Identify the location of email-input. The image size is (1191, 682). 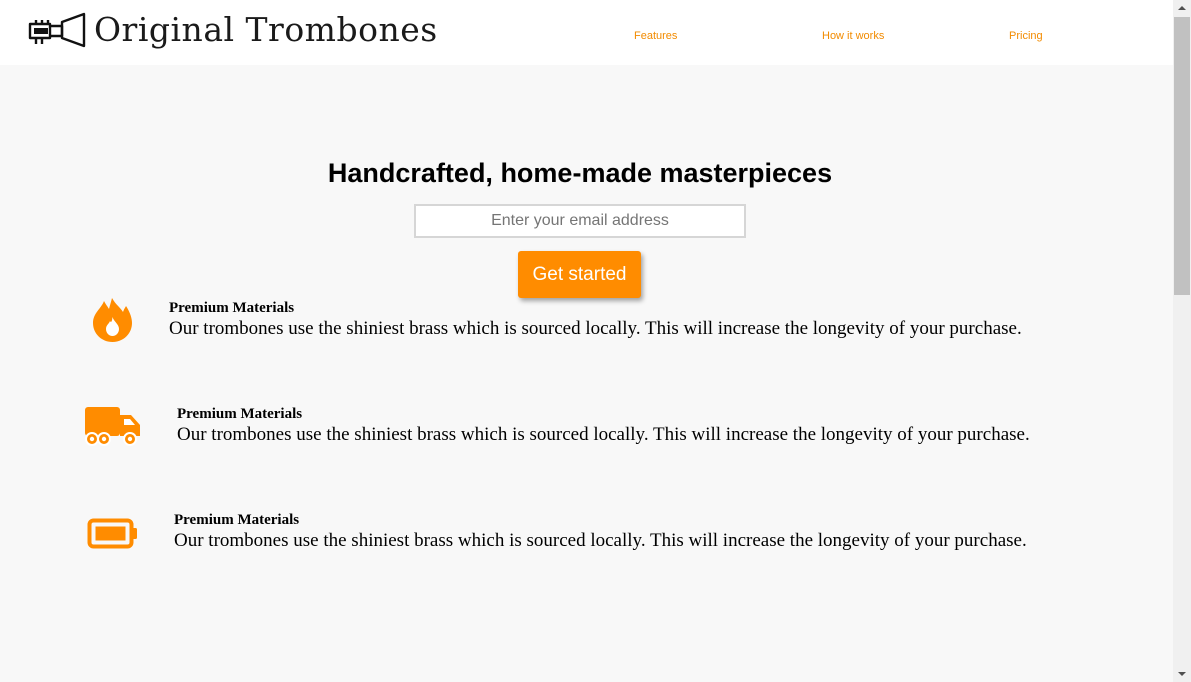
(580, 221).